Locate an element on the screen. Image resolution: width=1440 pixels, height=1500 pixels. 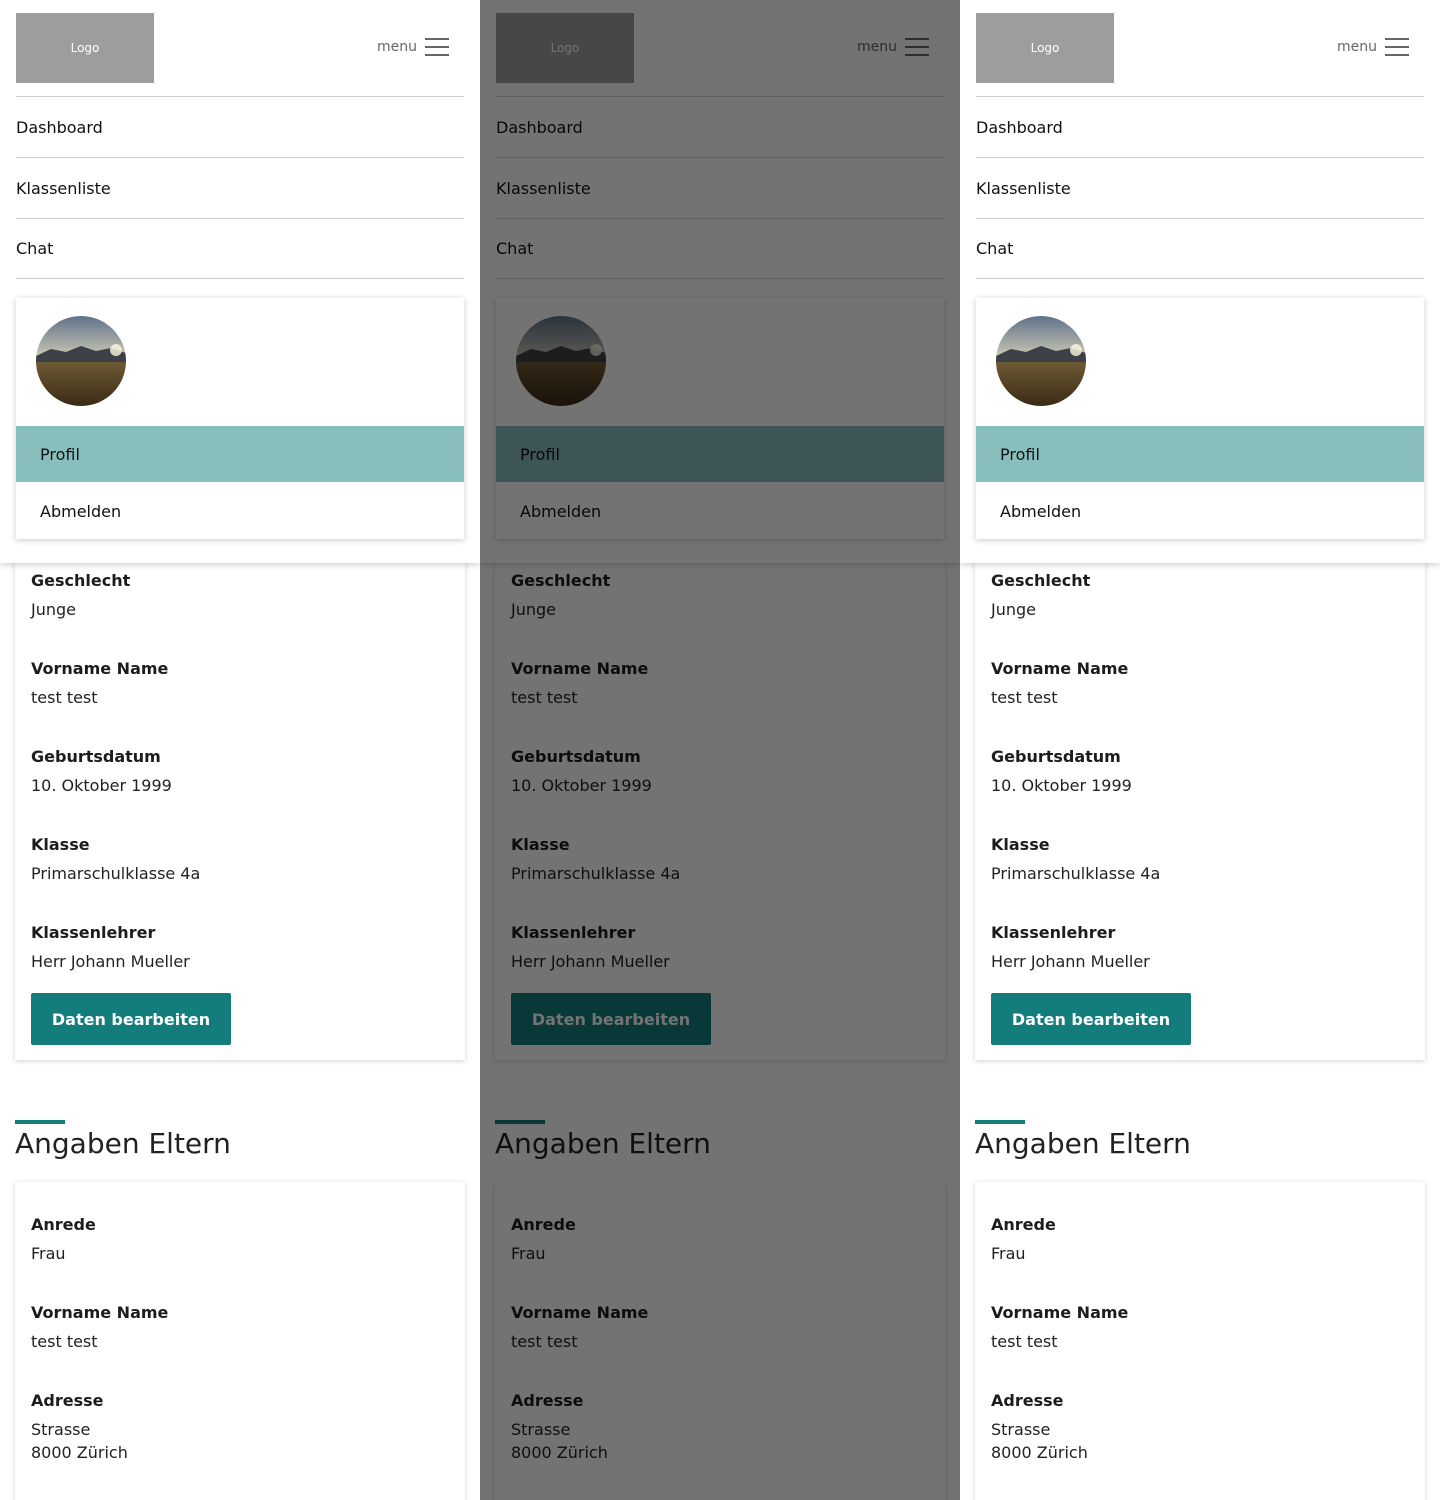
section-title: Angaben Eltern is located at coordinates (123, 1143).